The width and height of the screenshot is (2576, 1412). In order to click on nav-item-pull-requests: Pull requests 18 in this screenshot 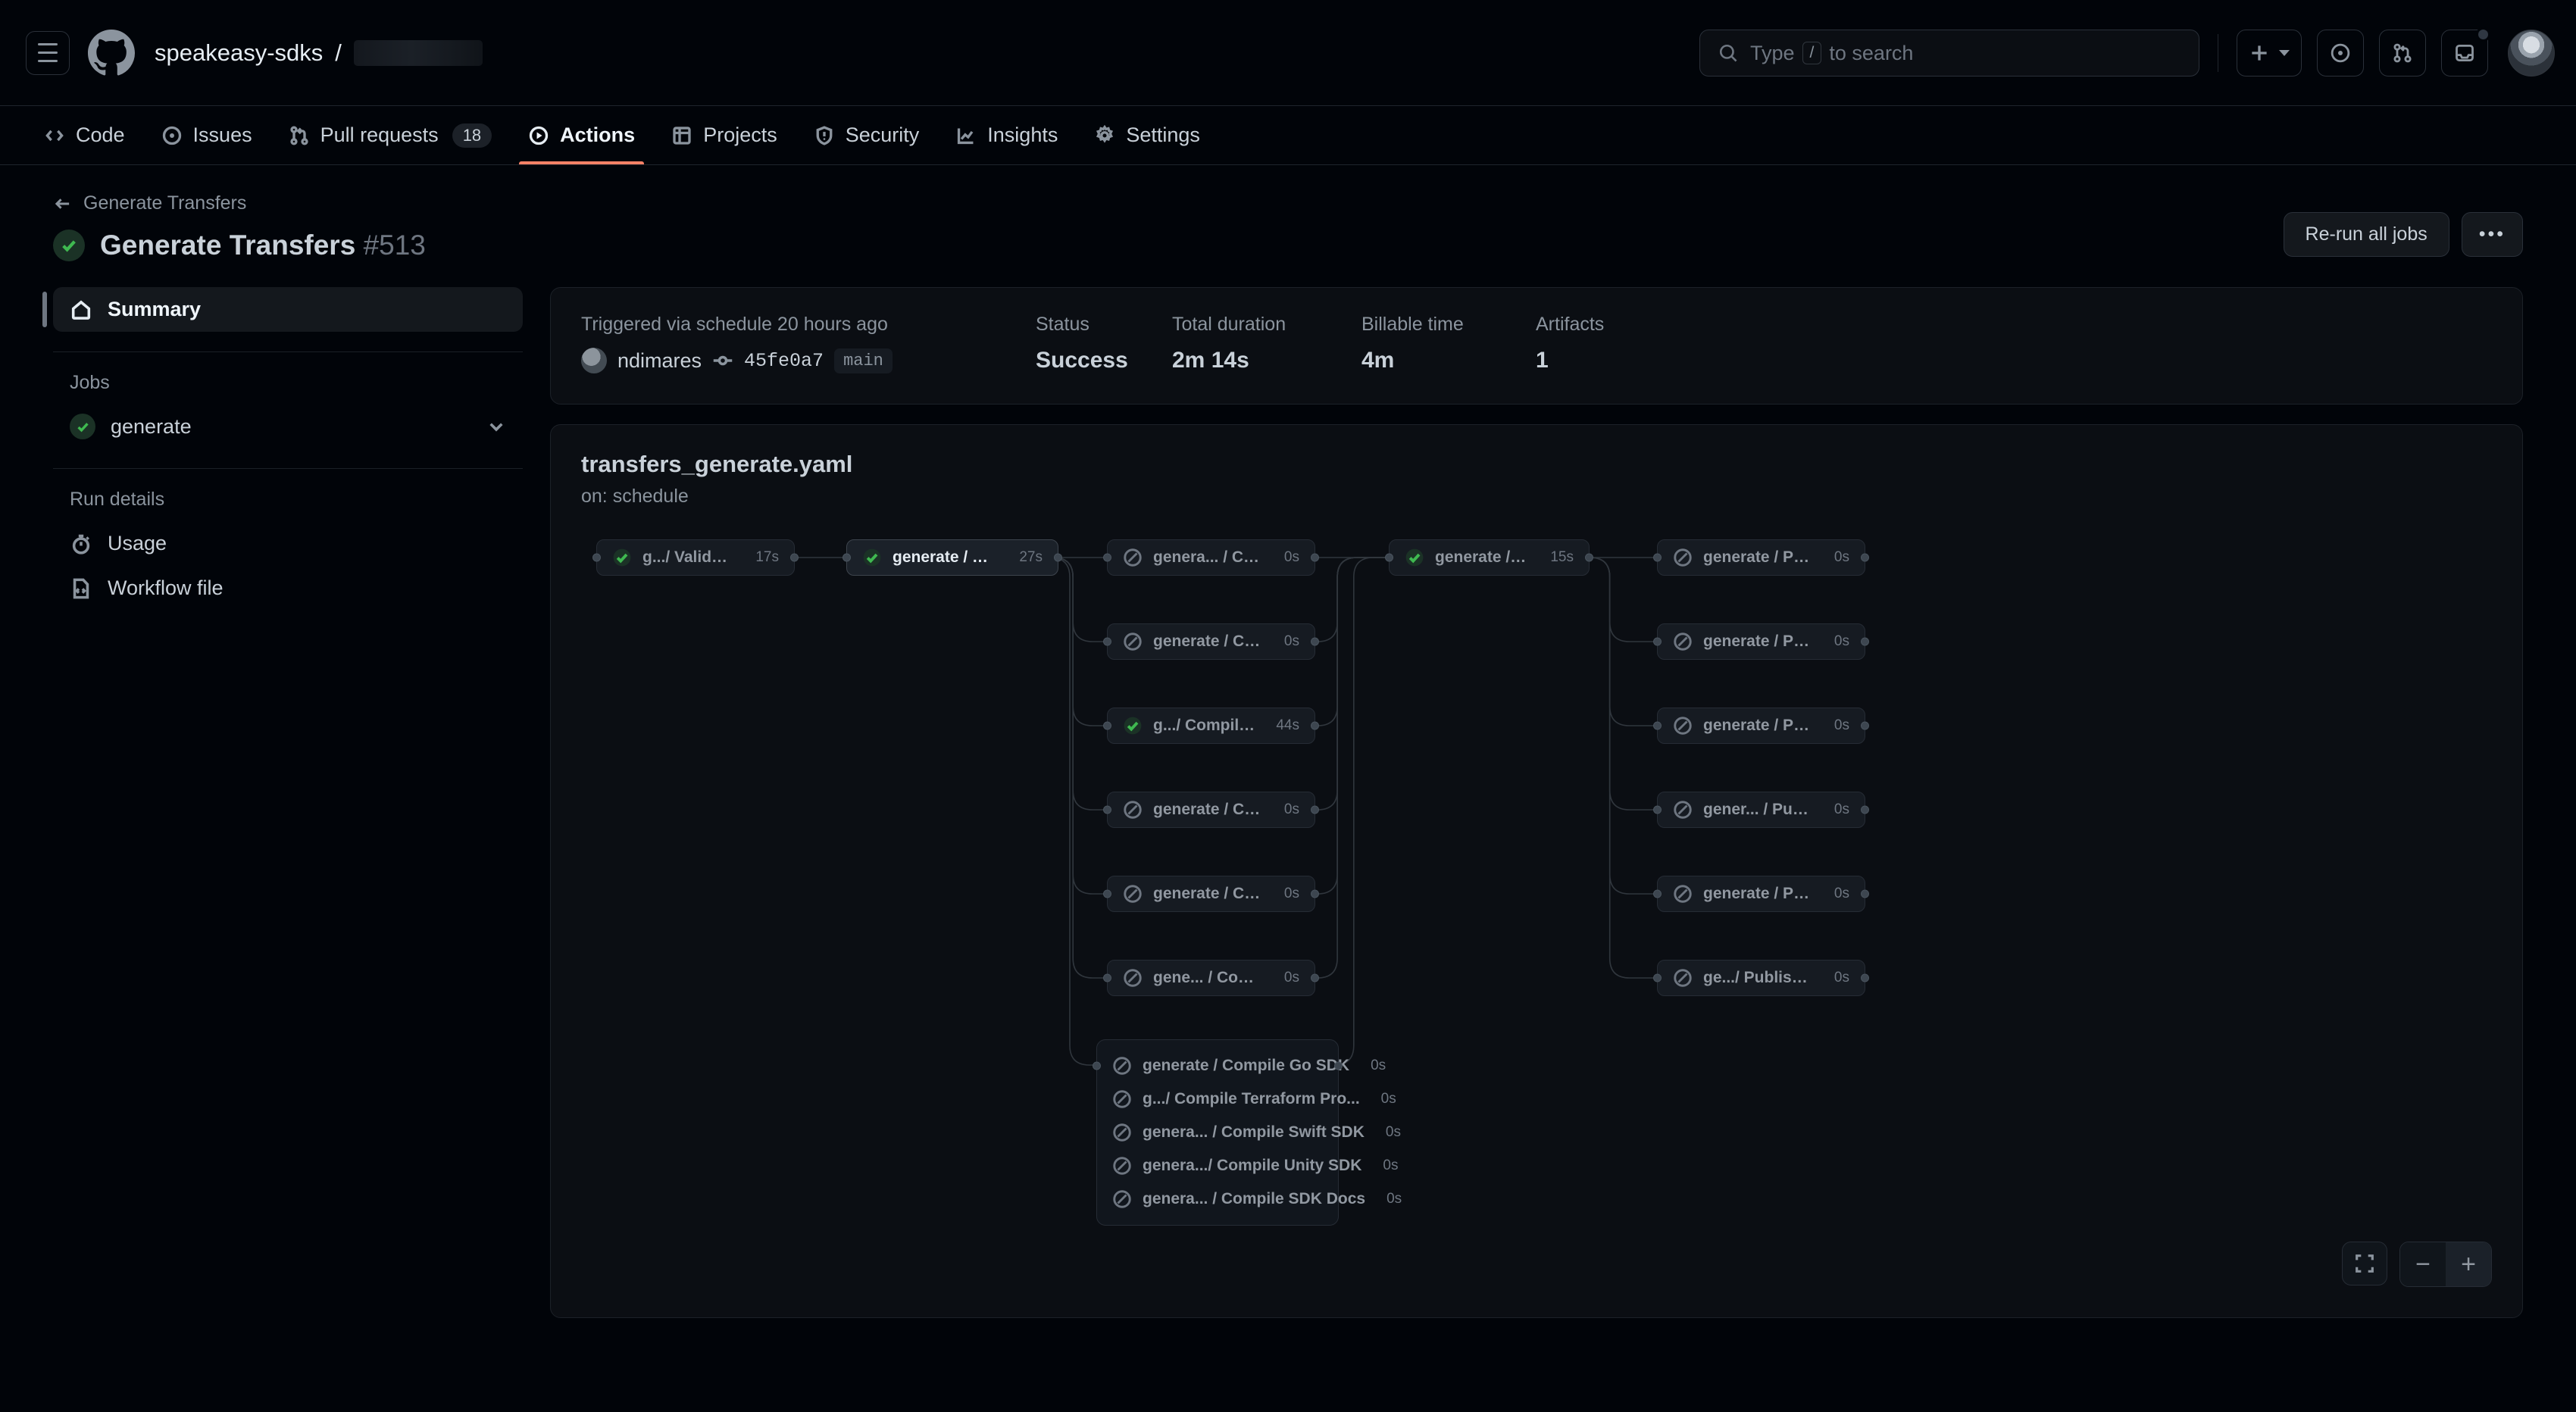, I will do `click(390, 135)`.